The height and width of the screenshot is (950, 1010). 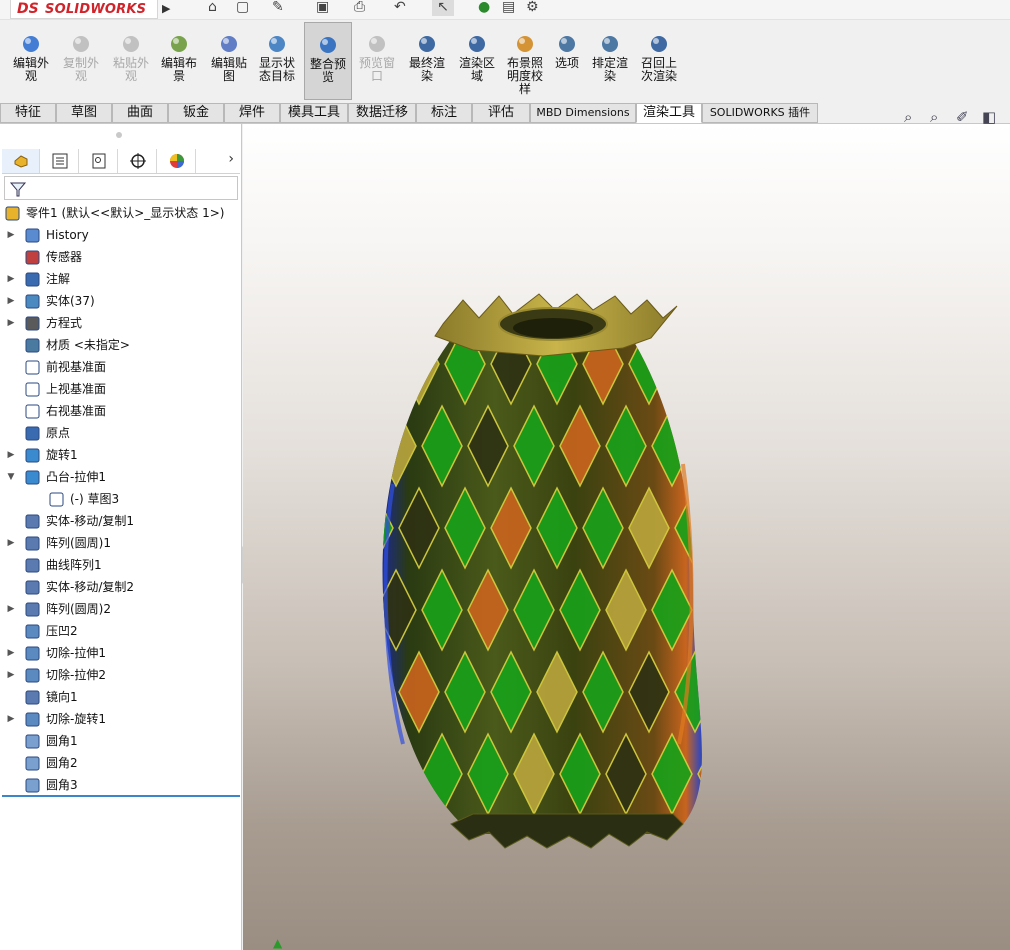 I want to click on traffic-light-icon: ●, so click(x=484, y=8).